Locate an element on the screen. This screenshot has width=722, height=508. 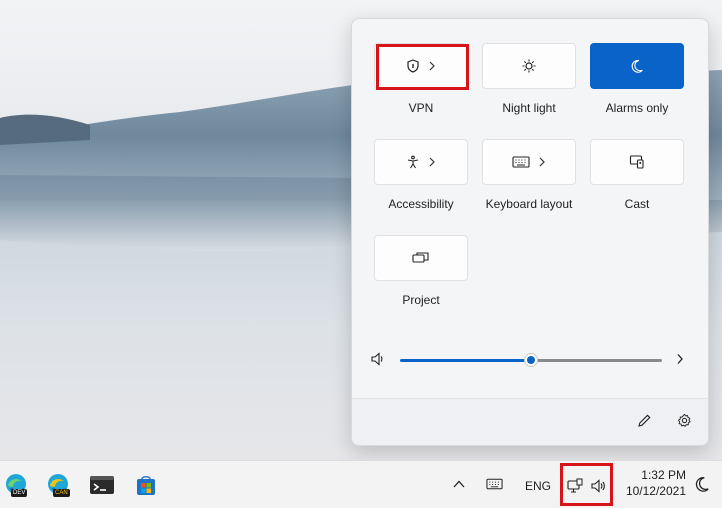
cast-icon is located at coordinates (637, 162).